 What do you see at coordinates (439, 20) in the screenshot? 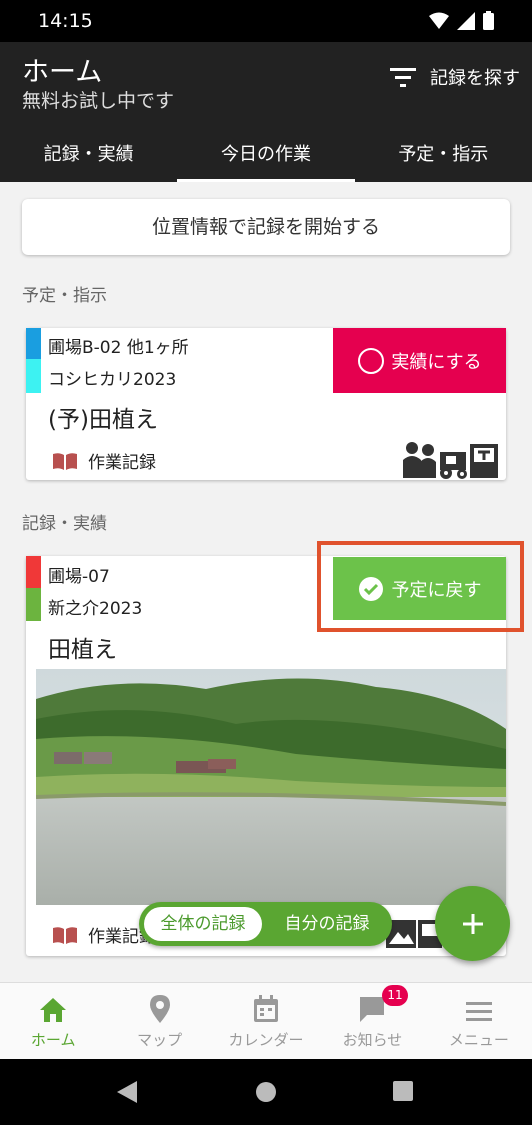
I see `wifi-icon` at bounding box center [439, 20].